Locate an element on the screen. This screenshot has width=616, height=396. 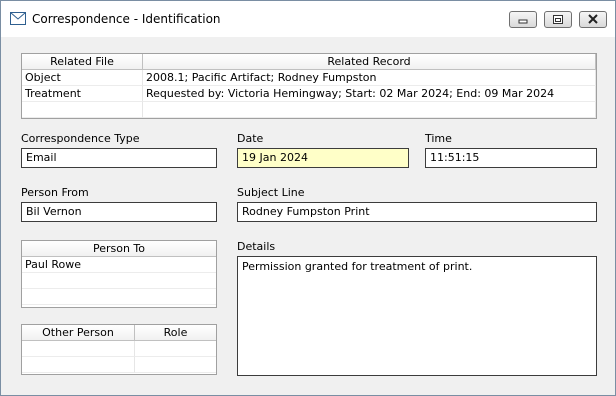
subject-line-field: Rodney Fumpston Print is located at coordinates (417, 212).